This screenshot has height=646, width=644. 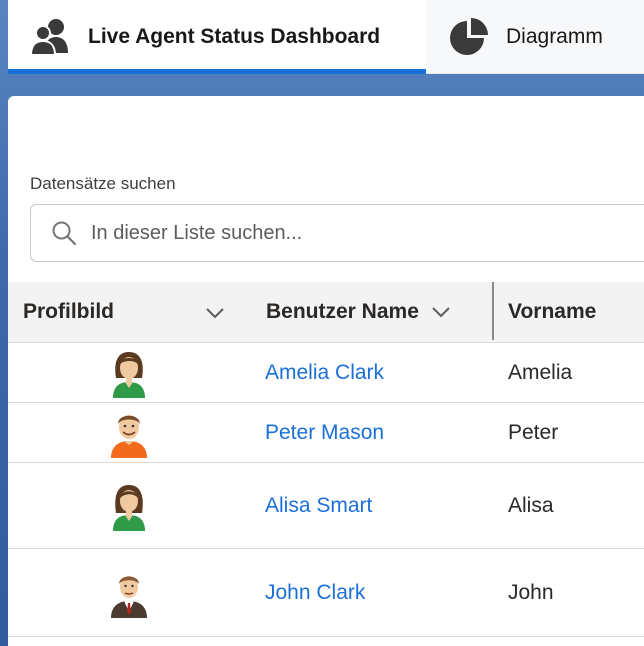 What do you see at coordinates (554, 36) in the screenshot?
I see `tab-label: Diagramm` at bounding box center [554, 36].